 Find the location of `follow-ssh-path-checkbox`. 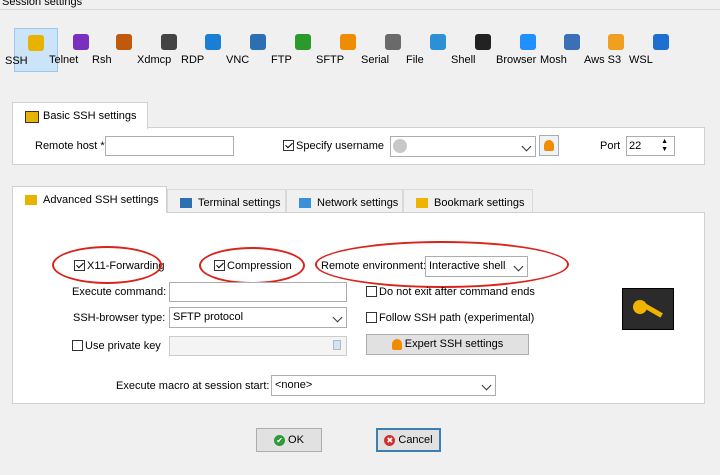

follow-ssh-path-checkbox is located at coordinates (371, 317).